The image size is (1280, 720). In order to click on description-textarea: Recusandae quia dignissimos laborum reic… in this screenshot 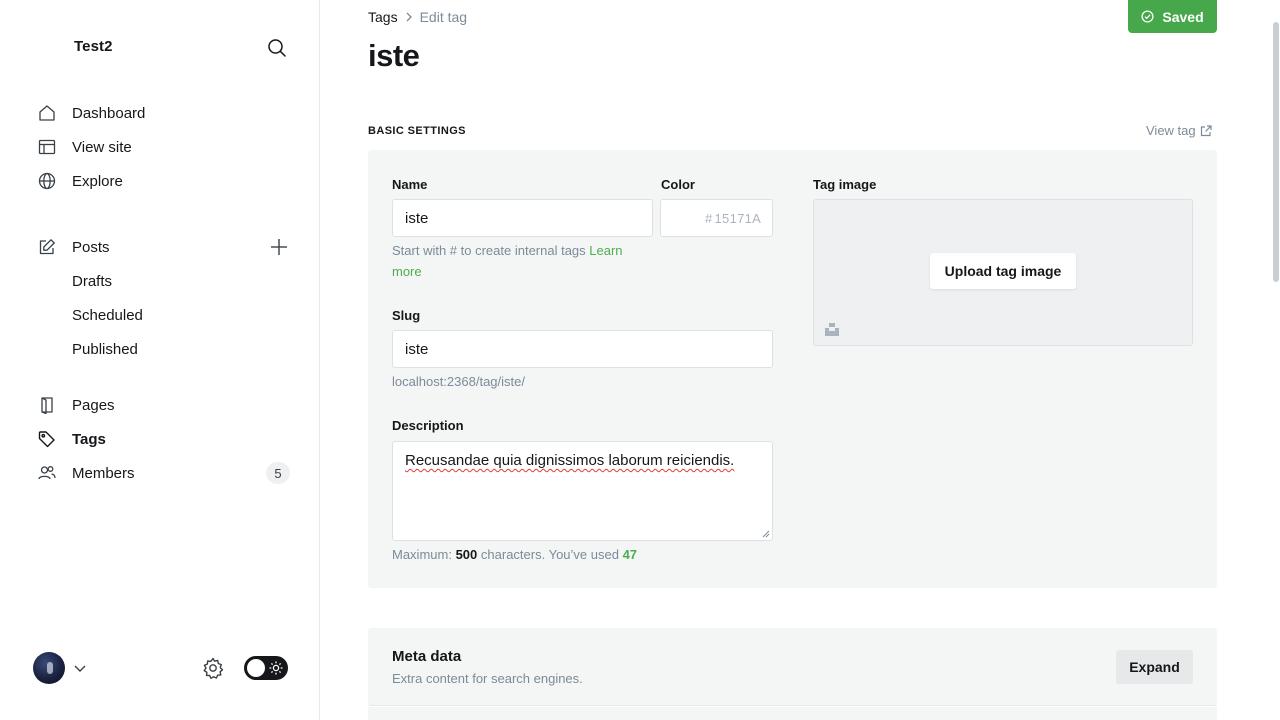, I will do `click(582, 491)`.